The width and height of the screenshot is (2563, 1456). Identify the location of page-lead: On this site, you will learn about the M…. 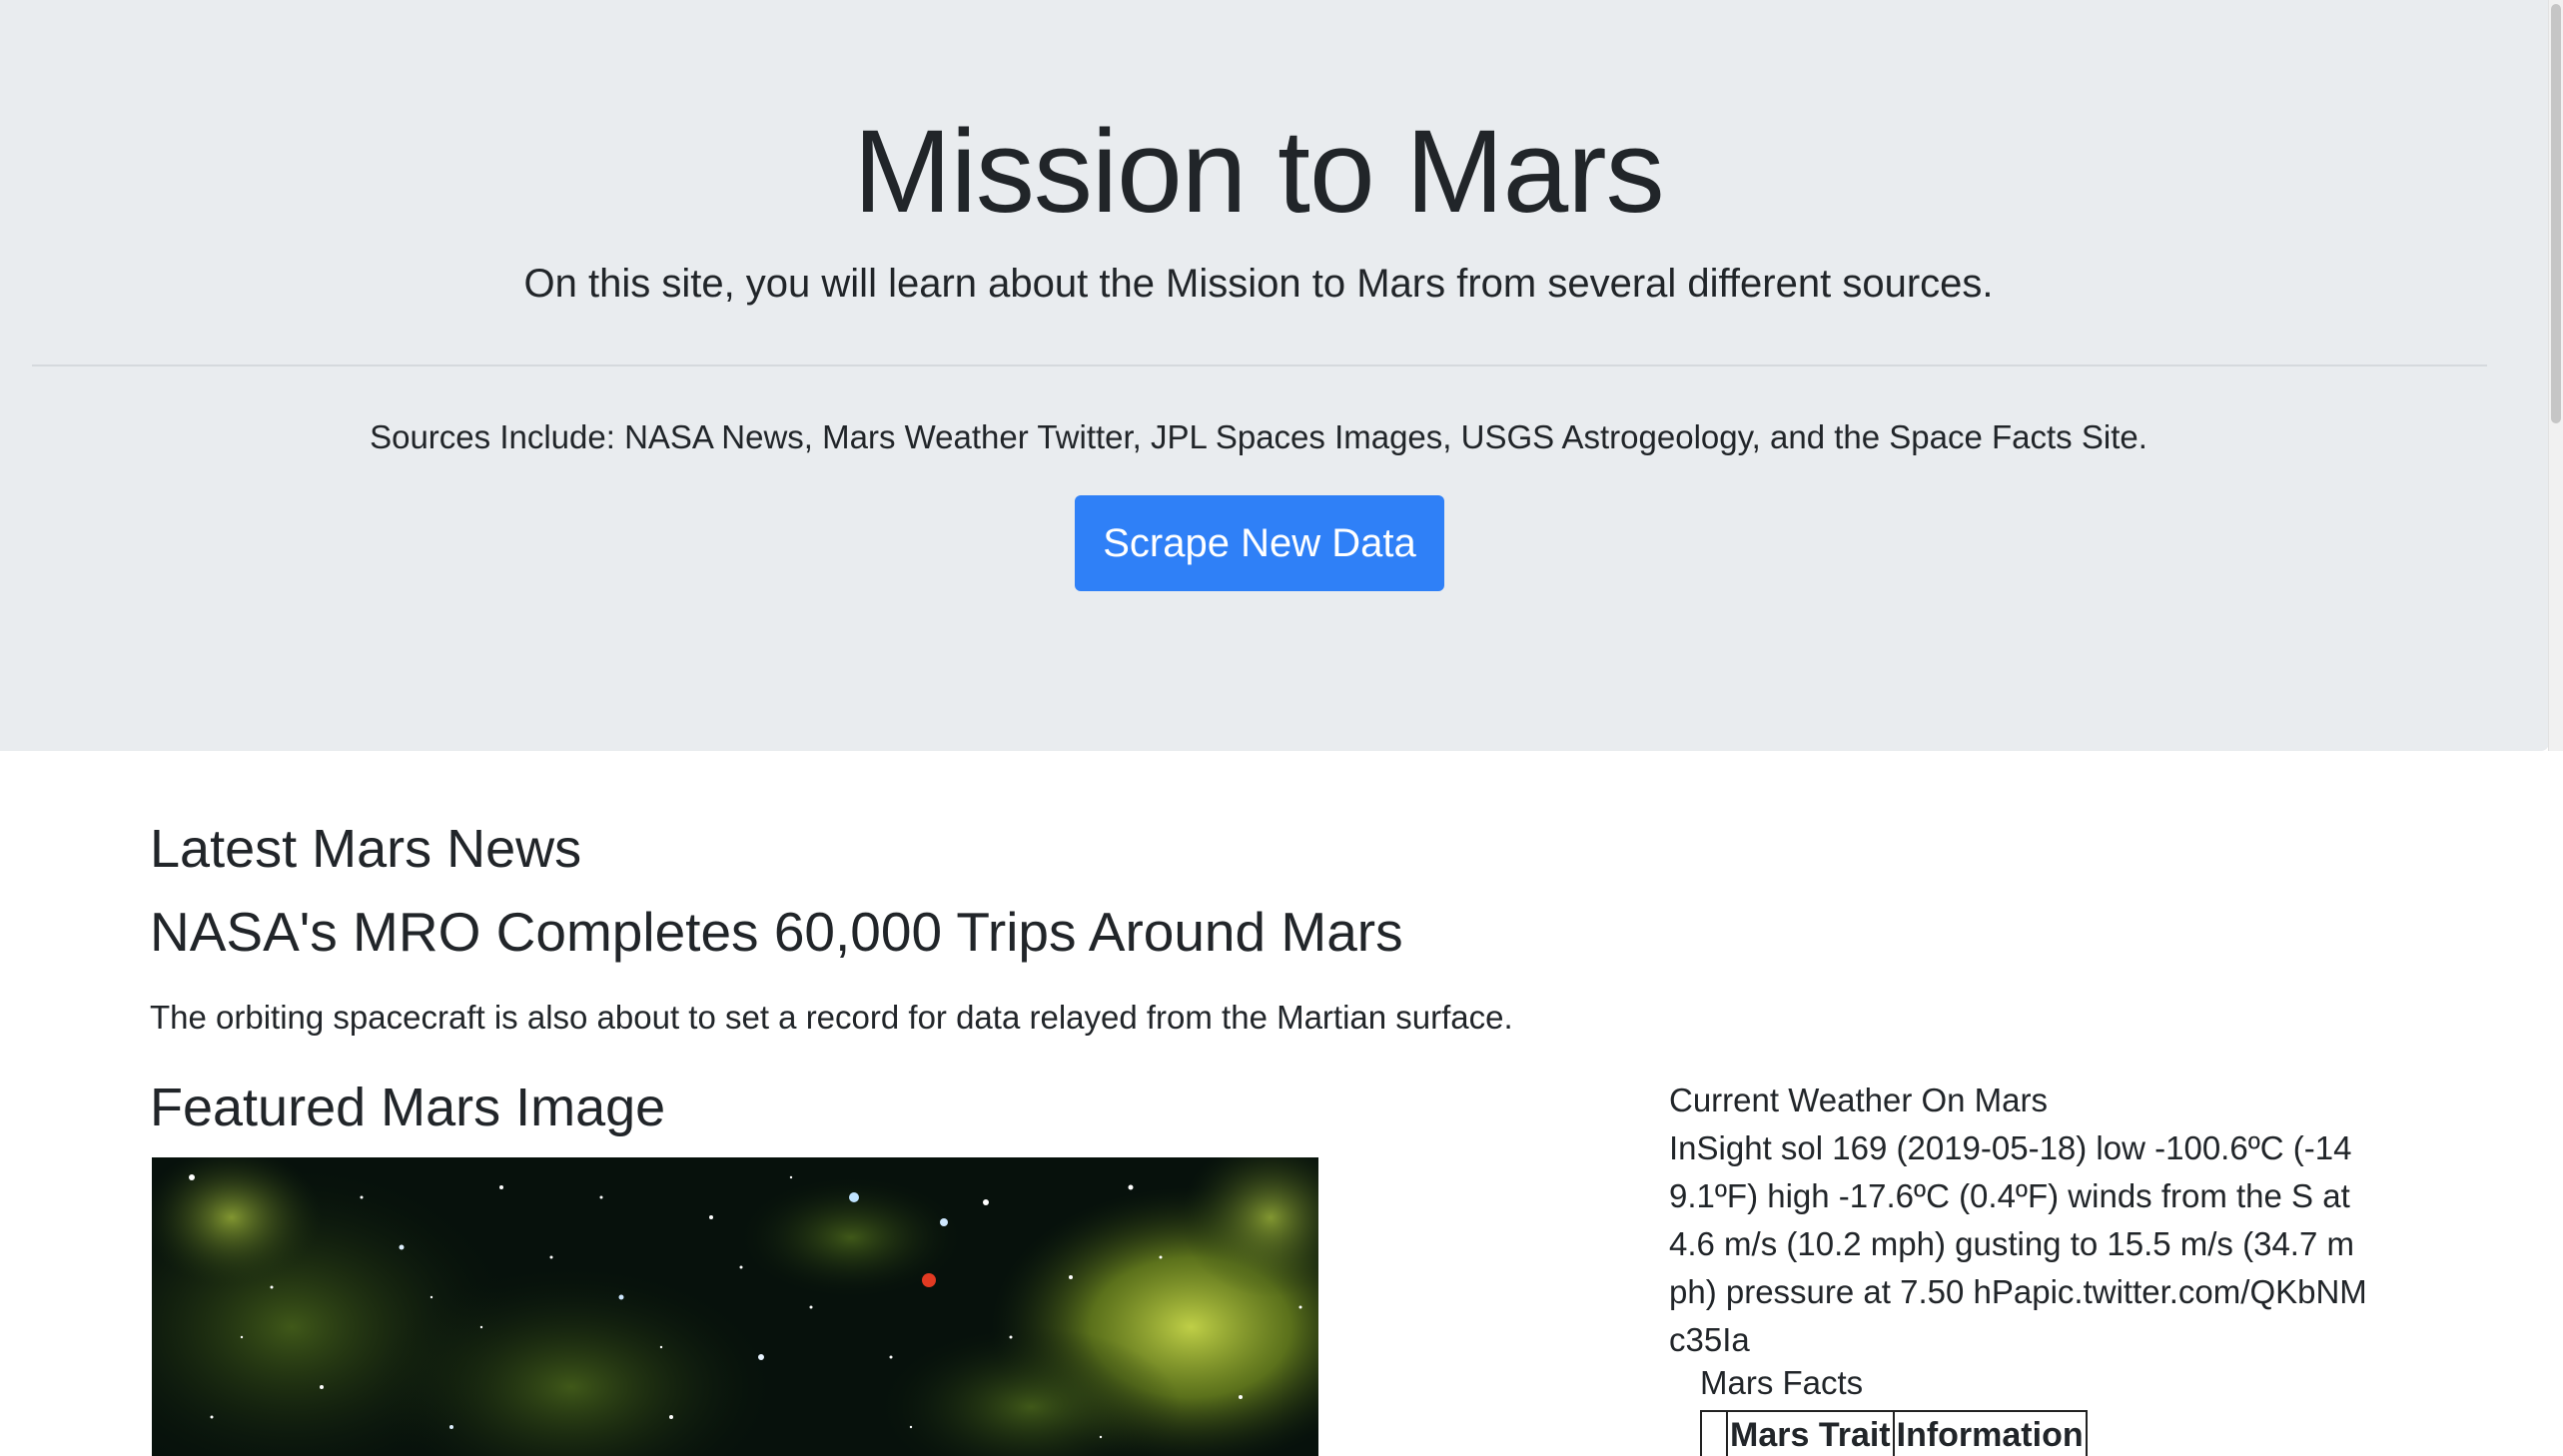
(1258, 284).